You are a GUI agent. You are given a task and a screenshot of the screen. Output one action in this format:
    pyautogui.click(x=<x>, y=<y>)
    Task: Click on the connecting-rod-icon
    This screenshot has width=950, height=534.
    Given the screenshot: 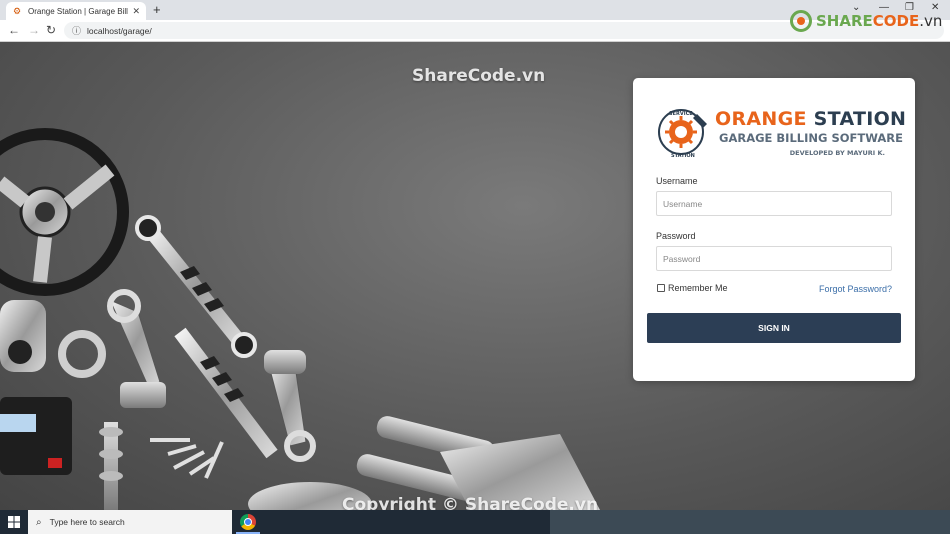 What is the action you would take?
    pyautogui.click(x=136, y=348)
    